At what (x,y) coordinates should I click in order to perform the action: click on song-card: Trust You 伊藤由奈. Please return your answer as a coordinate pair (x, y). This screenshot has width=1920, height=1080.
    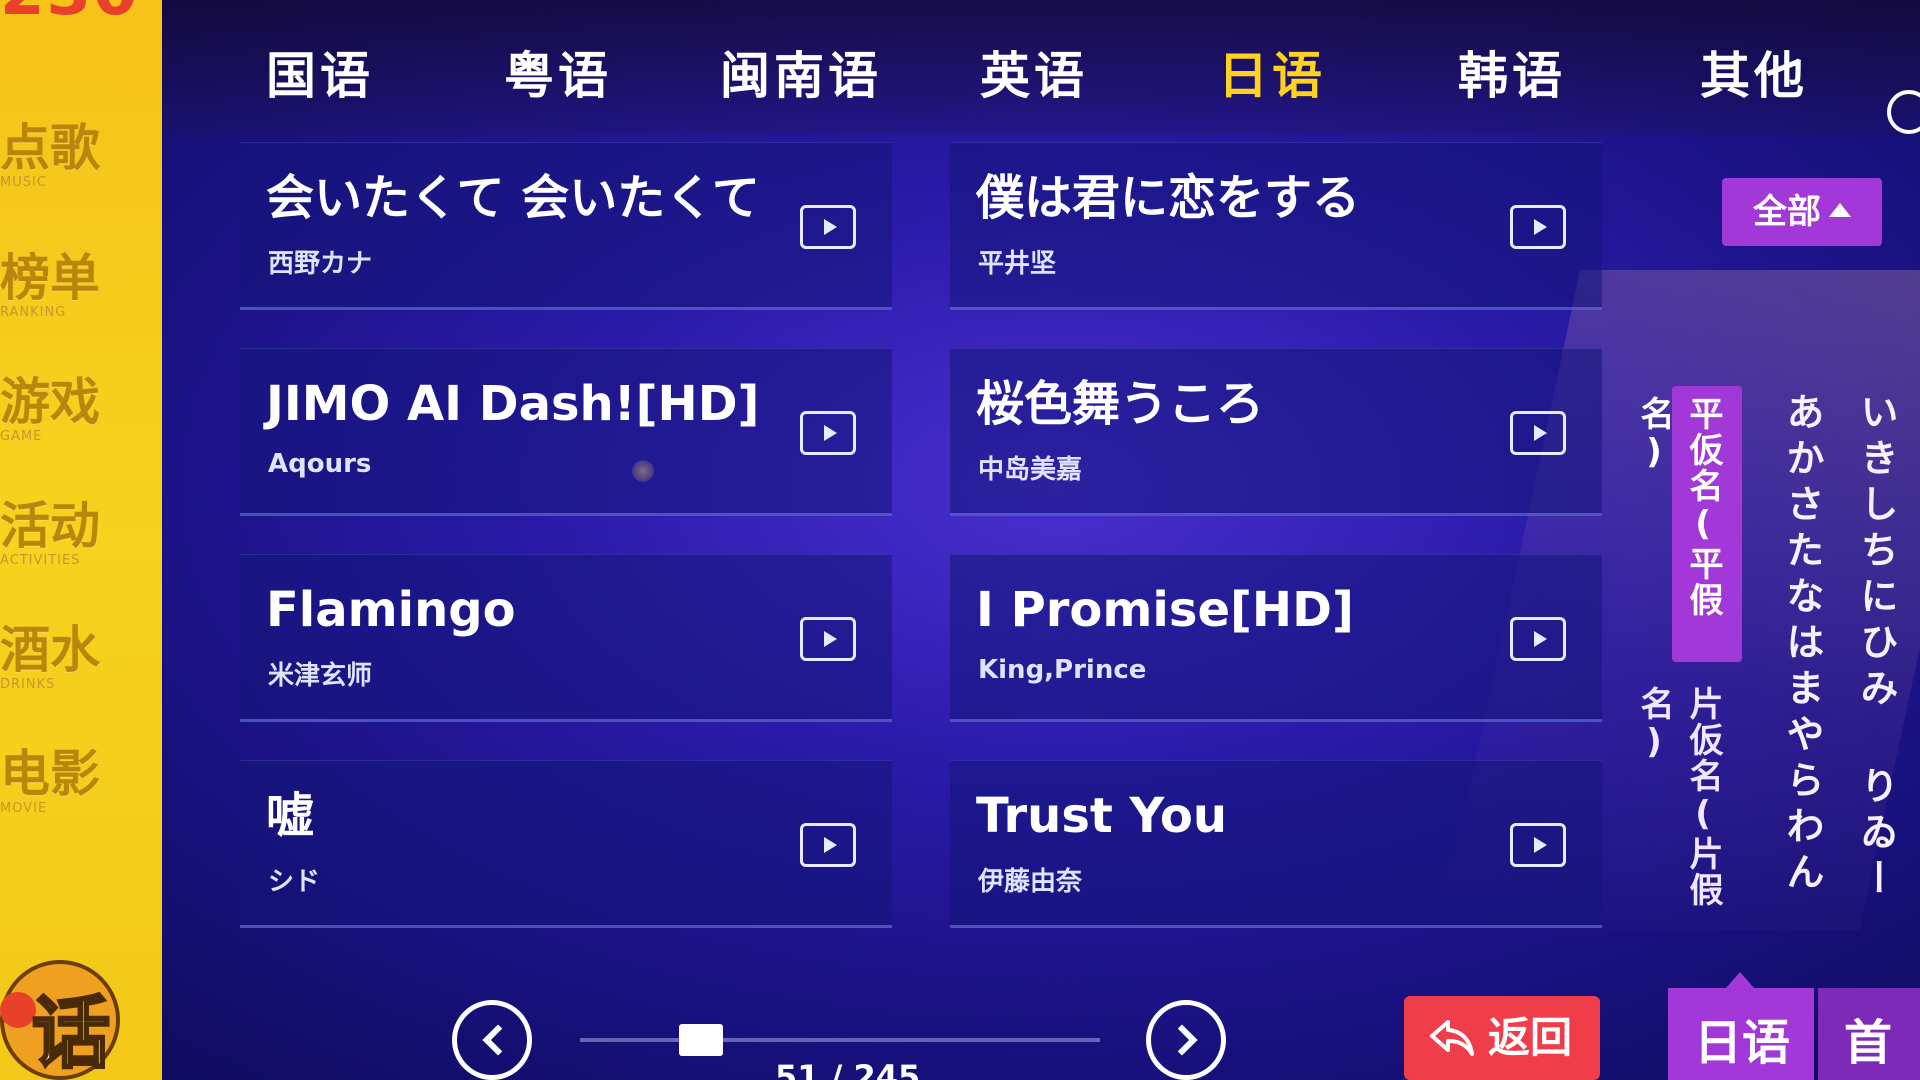
    Looking at the image, I should click on (1276, 844).